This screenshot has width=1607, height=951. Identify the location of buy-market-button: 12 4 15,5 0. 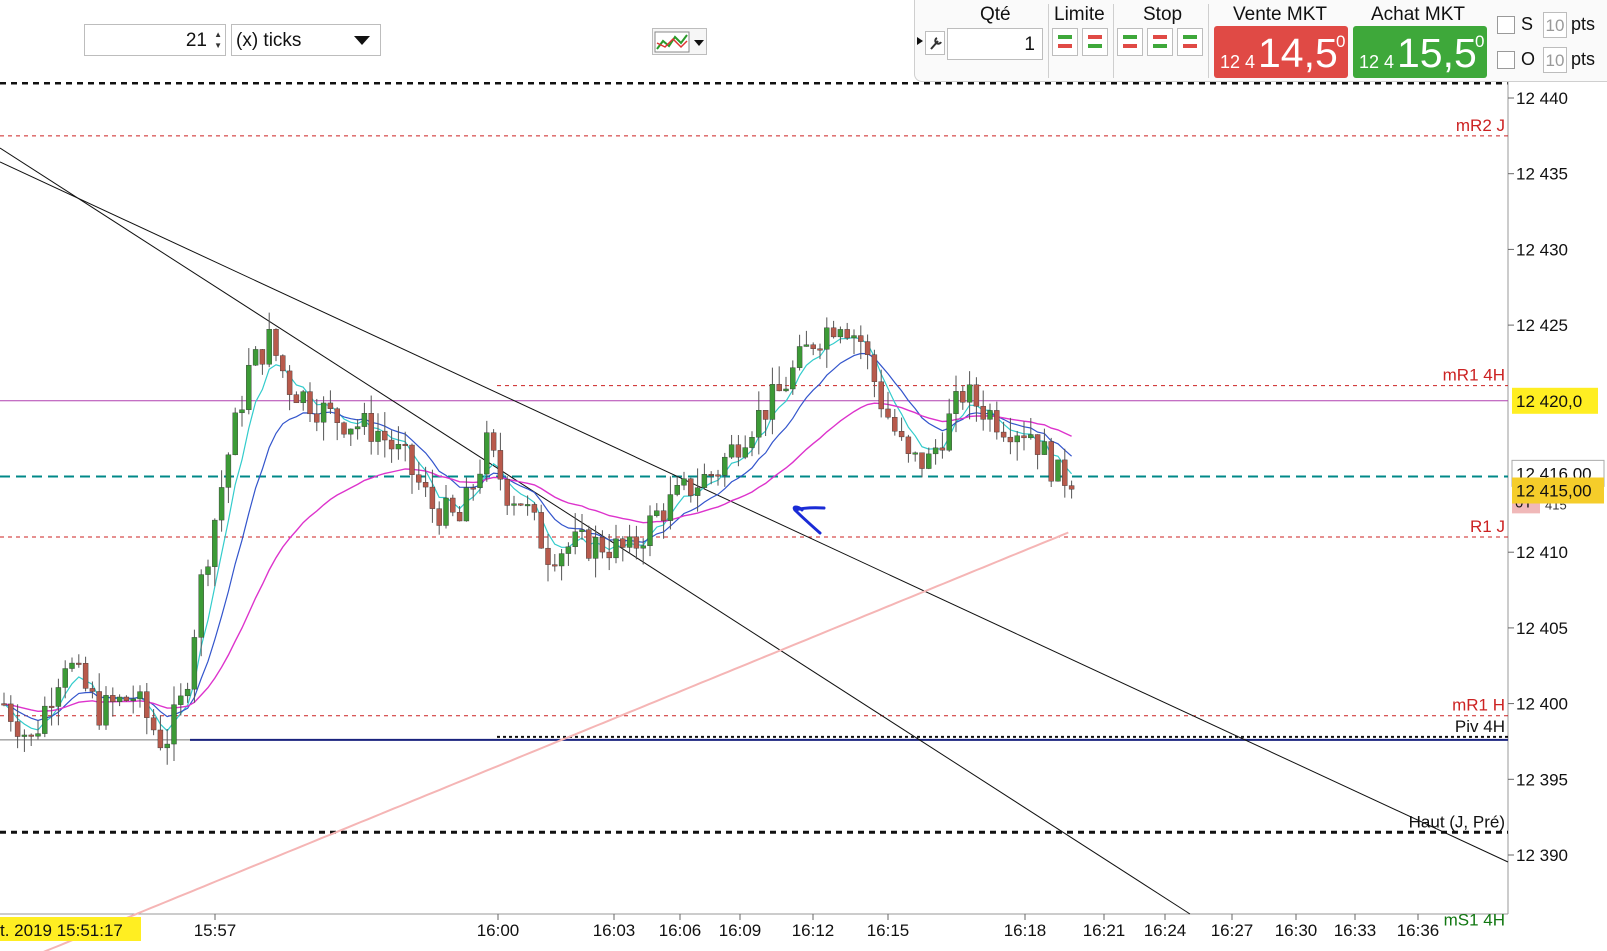
(1420, 52).